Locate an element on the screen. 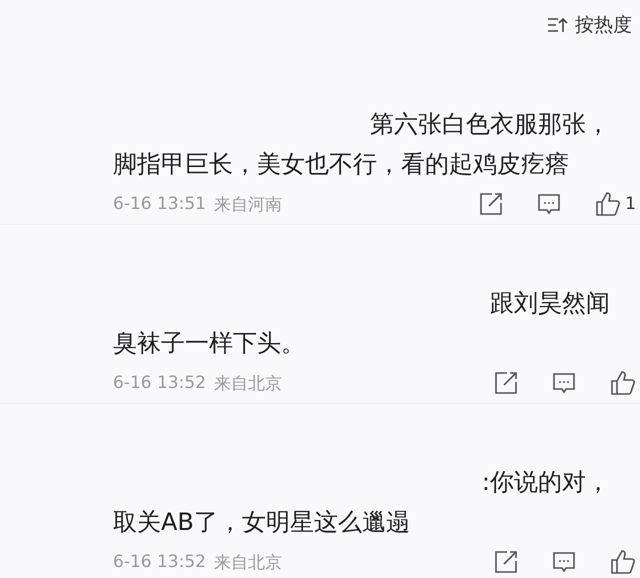 Image resolution: width=640 pixels, height=578 pixels. like-button: 1 is located at coordinates (615, 204).